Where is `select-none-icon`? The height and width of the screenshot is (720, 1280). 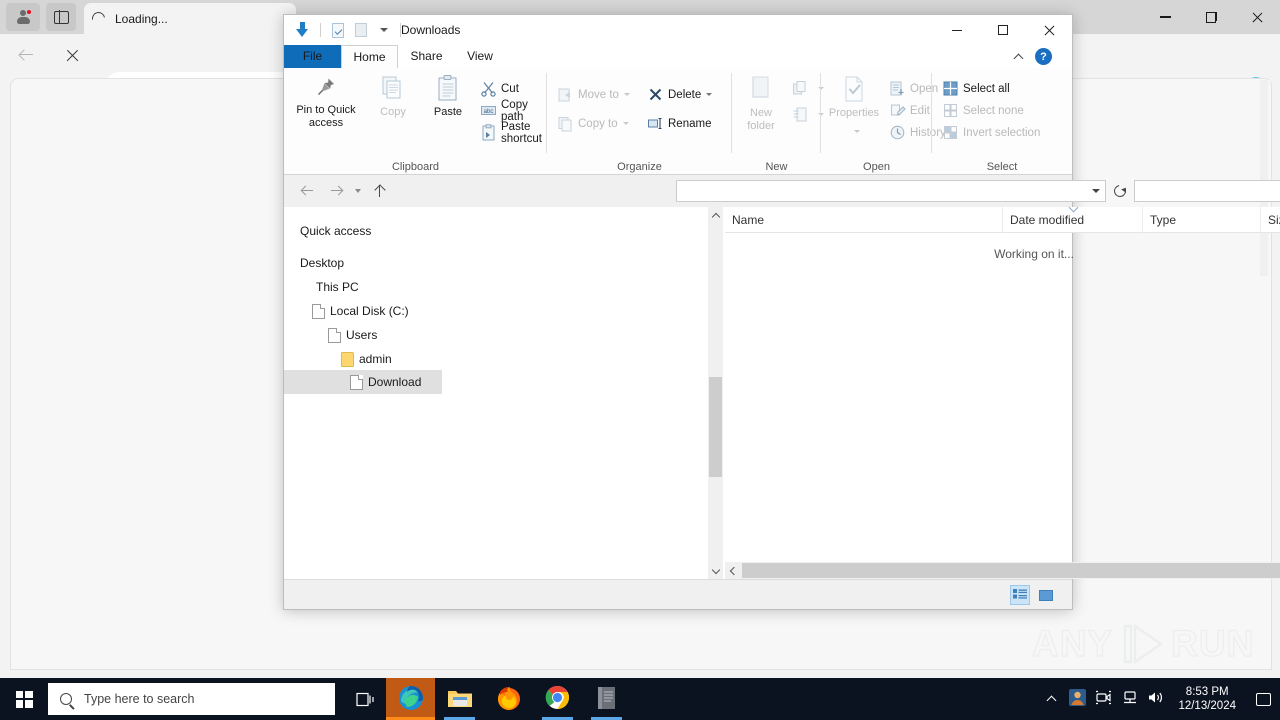
select-none-icon is located at coordinates (950, 110).